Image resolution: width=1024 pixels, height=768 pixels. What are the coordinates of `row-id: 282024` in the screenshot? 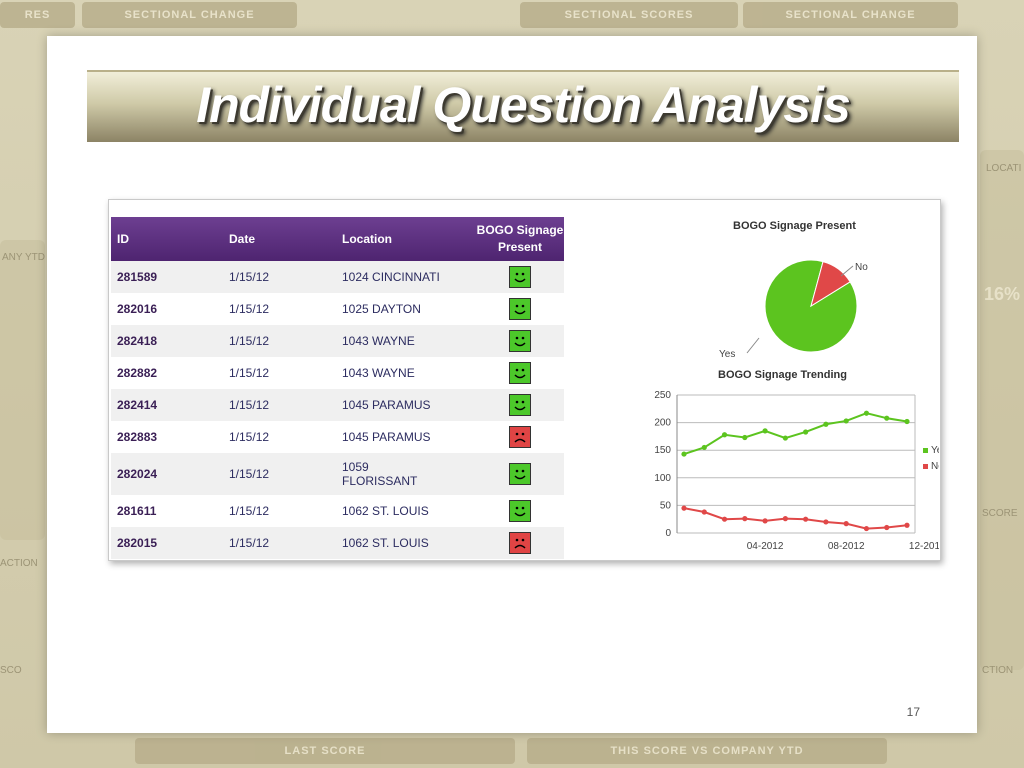 It's located at (167, 474).